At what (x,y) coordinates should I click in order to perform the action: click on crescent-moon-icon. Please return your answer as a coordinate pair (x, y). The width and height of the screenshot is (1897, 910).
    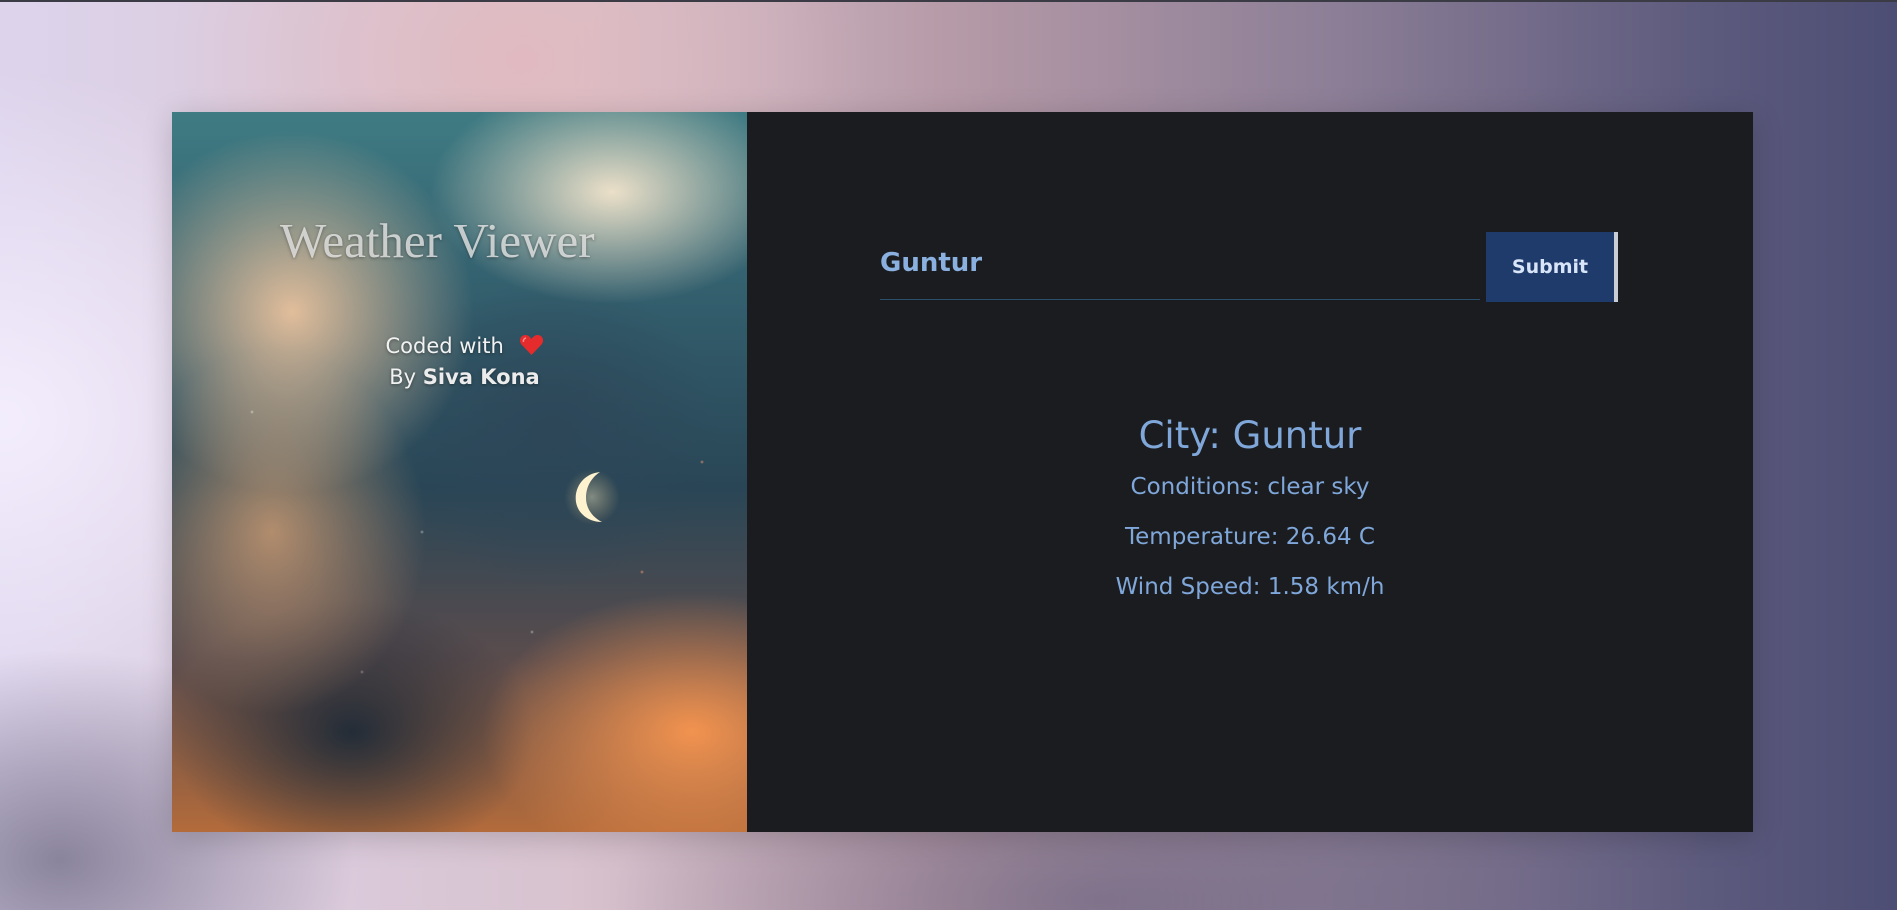
    Looking at the image, I should click on (592, 497).